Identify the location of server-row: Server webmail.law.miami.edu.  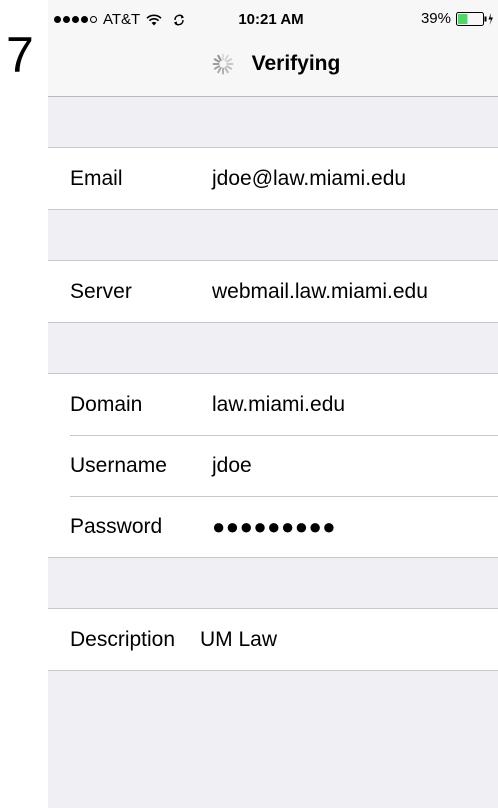
(273, 291).